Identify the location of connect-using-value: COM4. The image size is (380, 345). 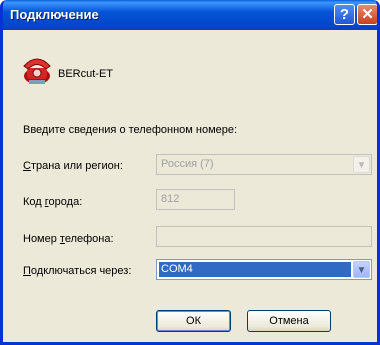
(255, 269).